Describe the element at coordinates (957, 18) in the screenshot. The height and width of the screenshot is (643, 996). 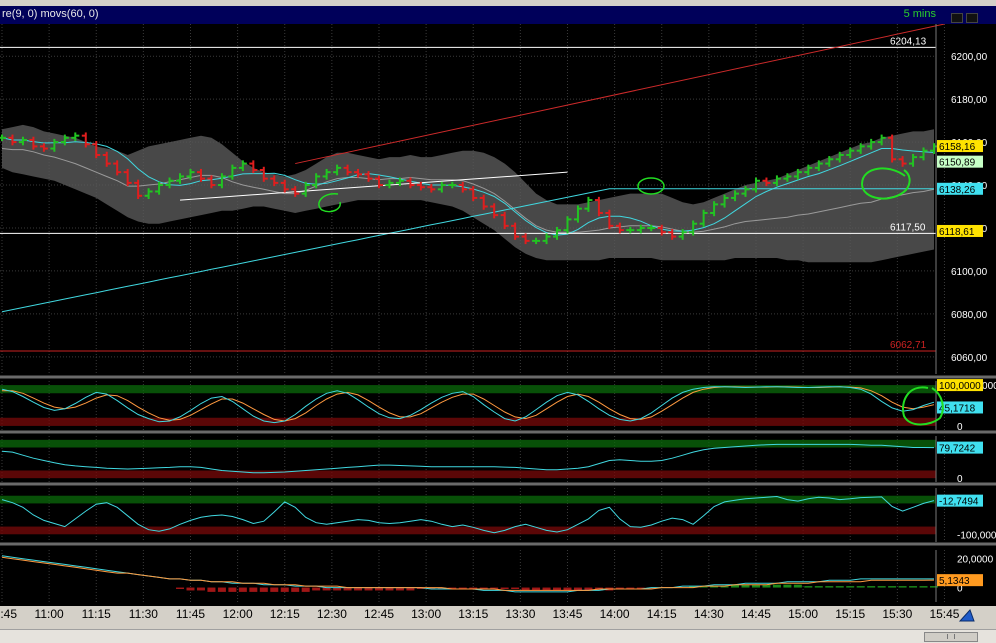
I see `minimize-icon` at that location.